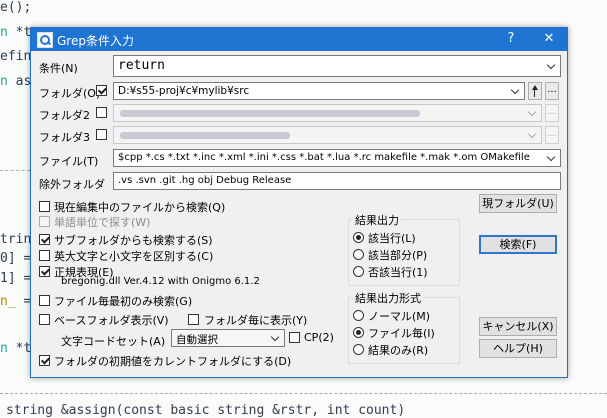 The image size is (607, 418). Describe the element at coordinates (255, 320) in the screenshot. I see `per-folder-label: フォルダ毎に表示(Y)` at that location.